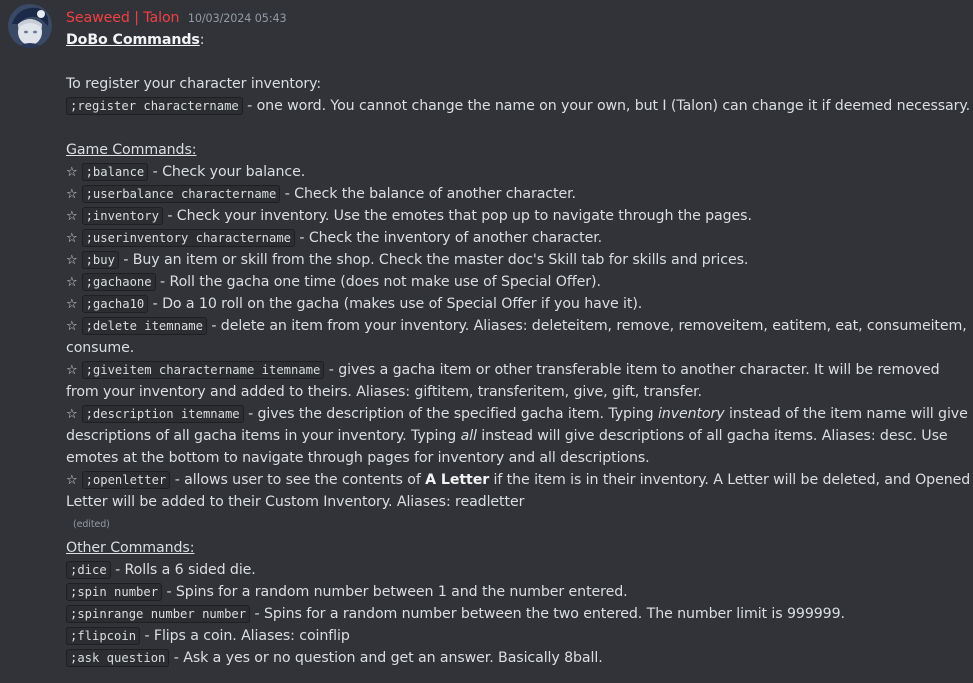  What do you see at coordinates (115, 304) in the screenshot?
I see `command-code: ;gacha10` at bounding box center [115, 304].